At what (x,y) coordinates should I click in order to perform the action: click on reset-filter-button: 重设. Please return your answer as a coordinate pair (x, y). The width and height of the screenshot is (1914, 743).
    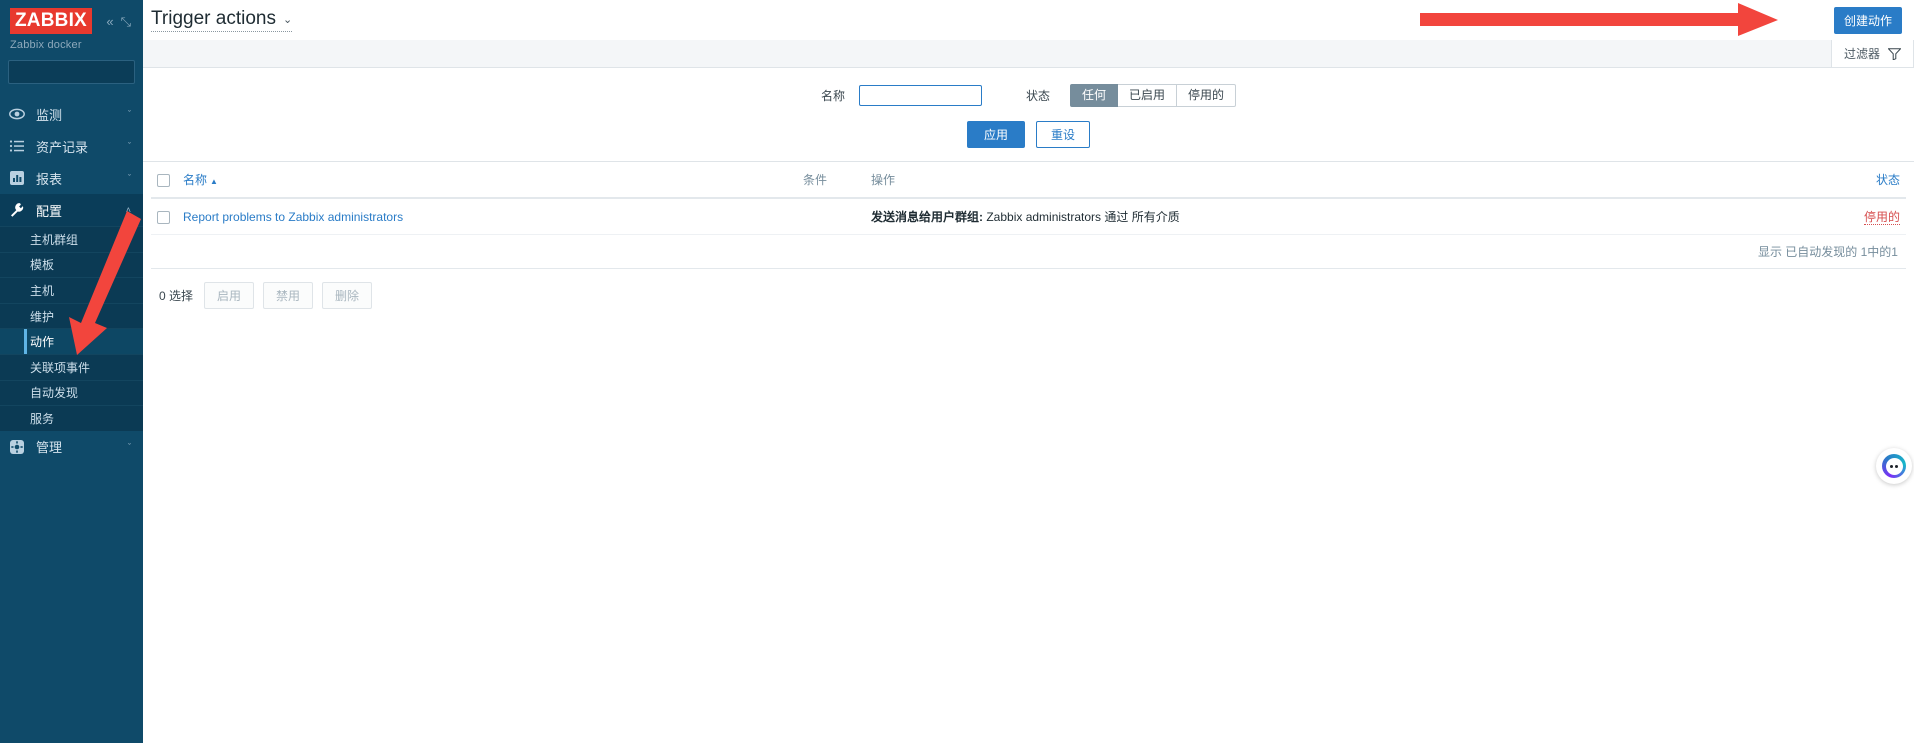
    Looking at the image, I should click on (1063, 134).